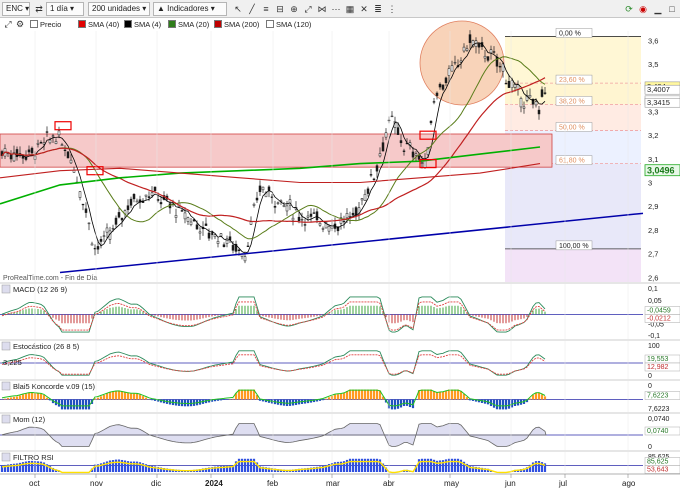 This screenshot has height=496, width=680. What do you see at coordinates (34, 483) in the screenshot?
I see `x-tick-label: oct` at bounding box center [34, 483].